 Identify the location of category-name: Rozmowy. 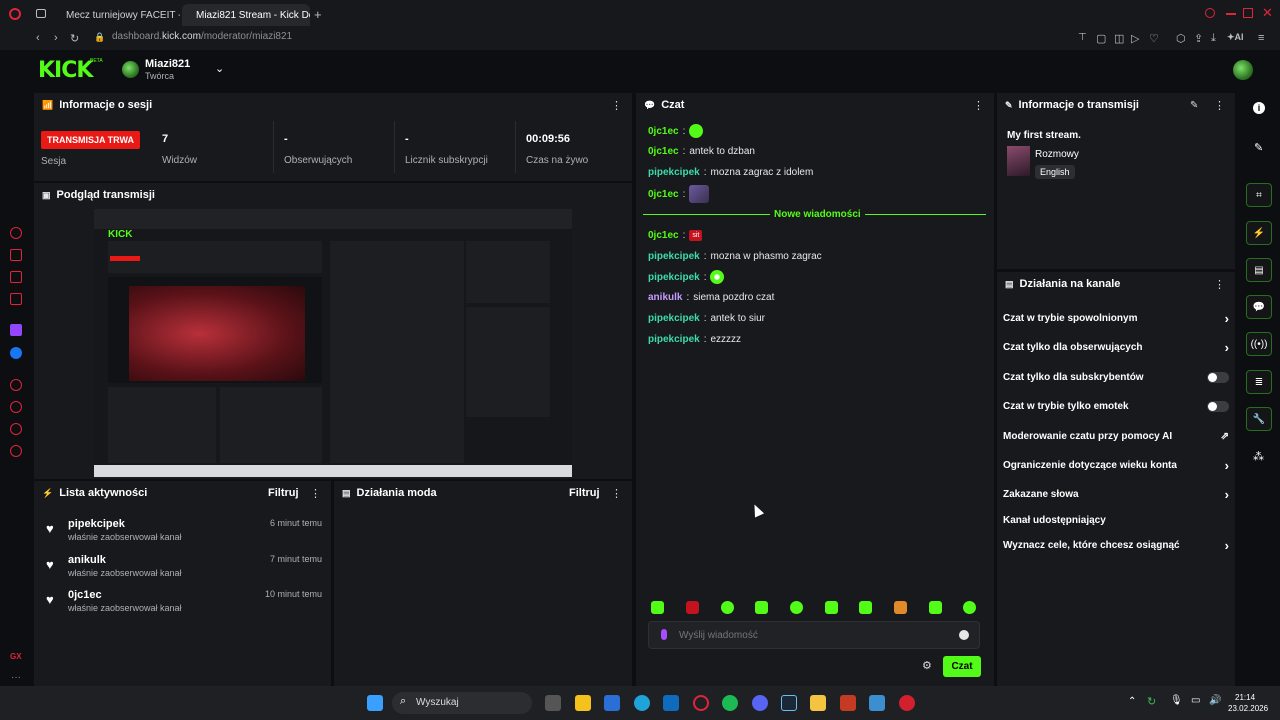
(1057, 154).